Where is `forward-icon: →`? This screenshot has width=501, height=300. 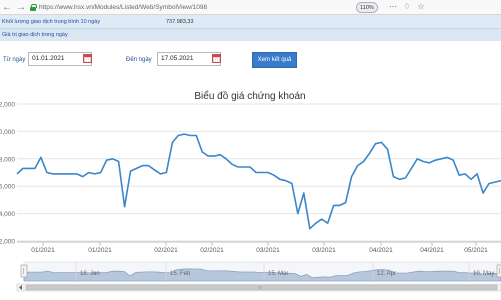 forward-icon: → is located at coordinates (21, 7).